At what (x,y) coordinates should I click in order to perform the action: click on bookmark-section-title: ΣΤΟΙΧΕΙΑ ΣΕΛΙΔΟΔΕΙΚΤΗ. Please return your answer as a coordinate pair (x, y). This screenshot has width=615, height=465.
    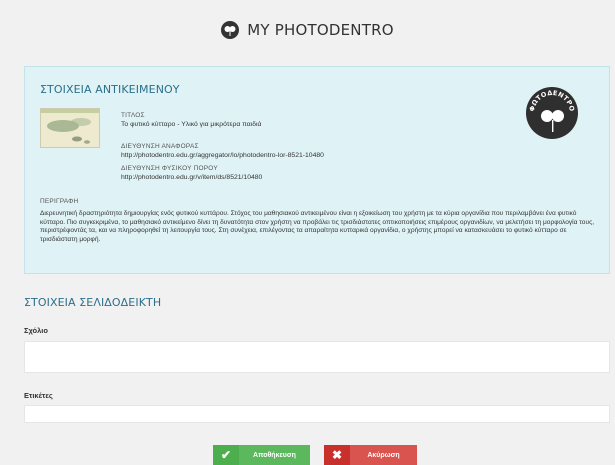
    Looking at the image, I should click on (93, 302).